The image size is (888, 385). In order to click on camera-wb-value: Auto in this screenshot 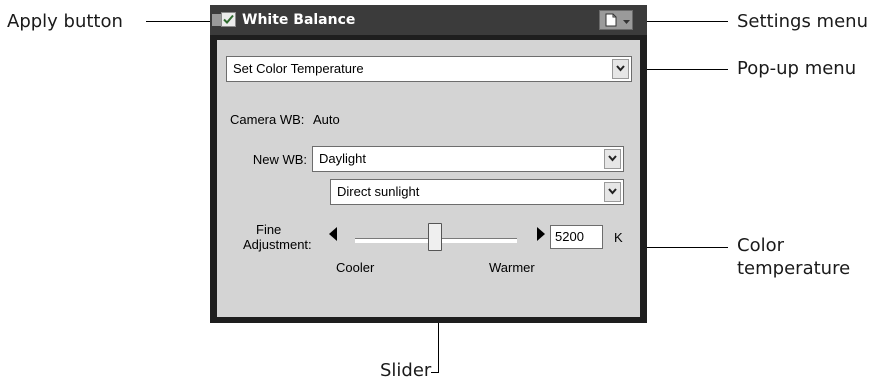, I will do `click(326, 119)`.